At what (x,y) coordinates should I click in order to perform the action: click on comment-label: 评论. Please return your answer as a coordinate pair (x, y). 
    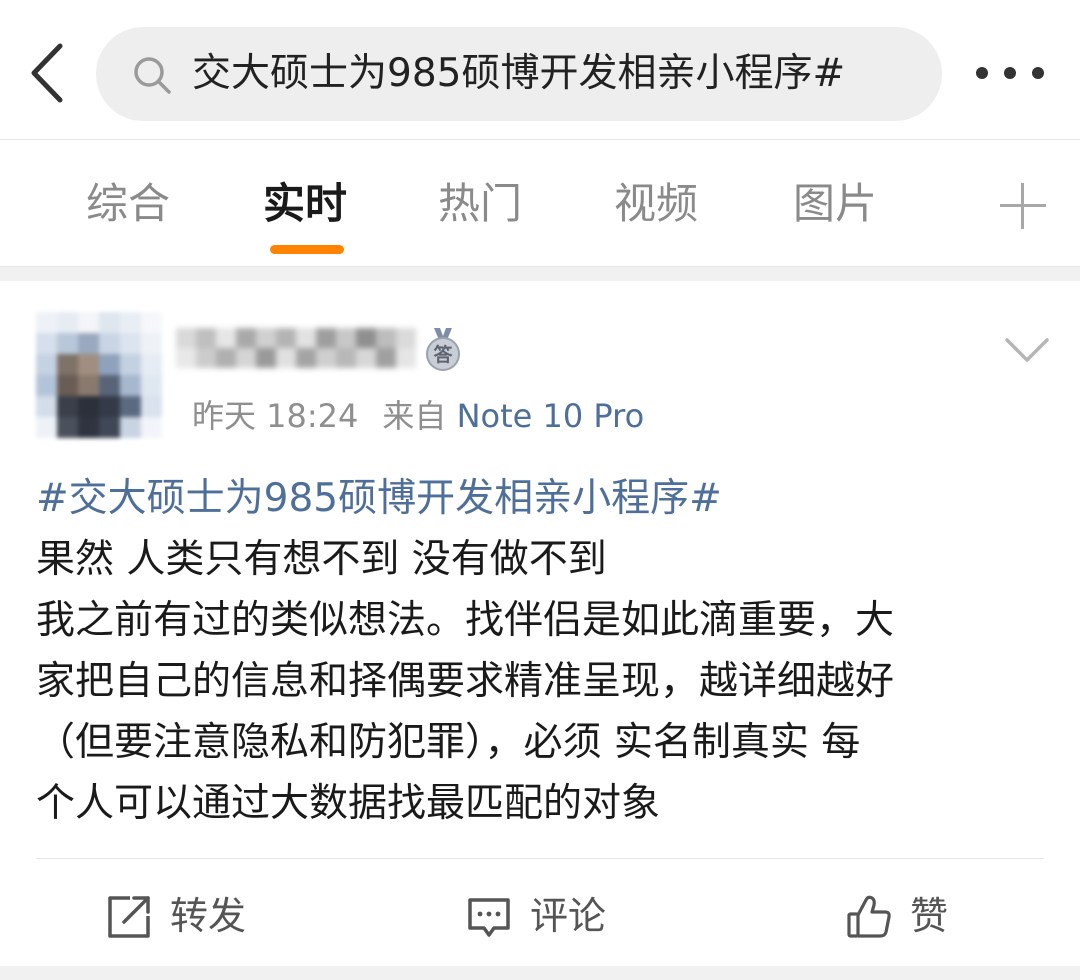
    Looking at the image, I should click on (568, 916).